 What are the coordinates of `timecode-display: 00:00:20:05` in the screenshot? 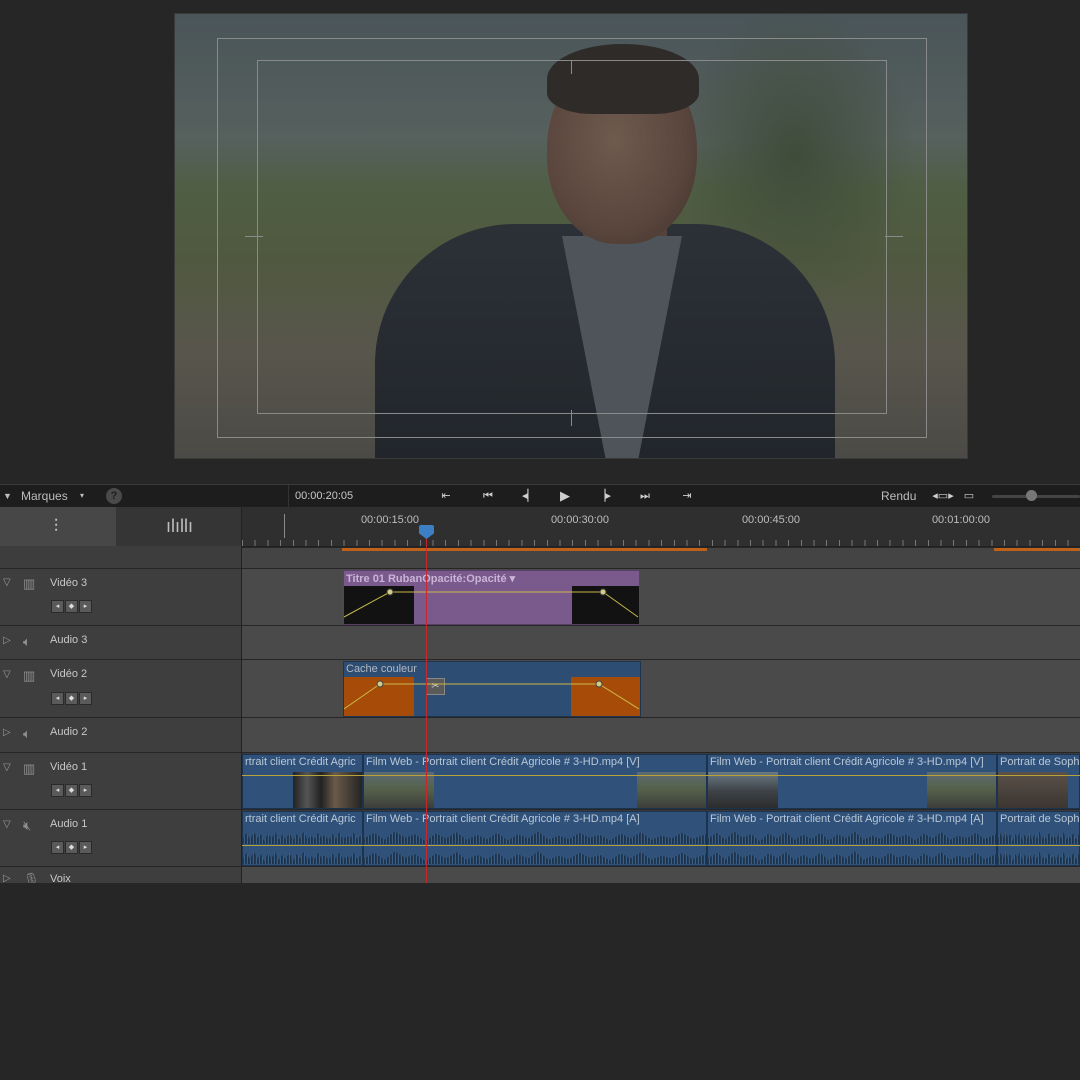 It's located at (363, 496).